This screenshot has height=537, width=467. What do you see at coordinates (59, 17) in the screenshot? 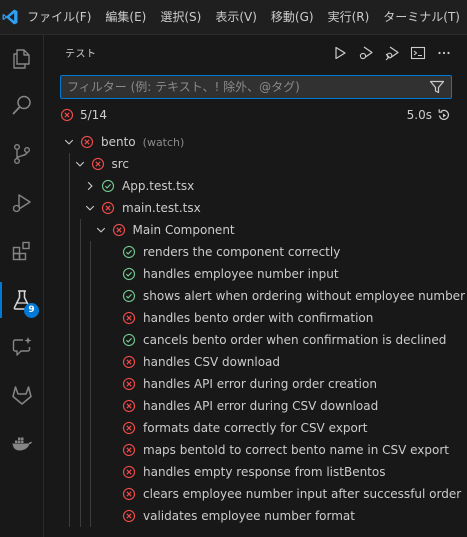
I see `menu-item: ファイル(F)` at bounding box center [59, 17].